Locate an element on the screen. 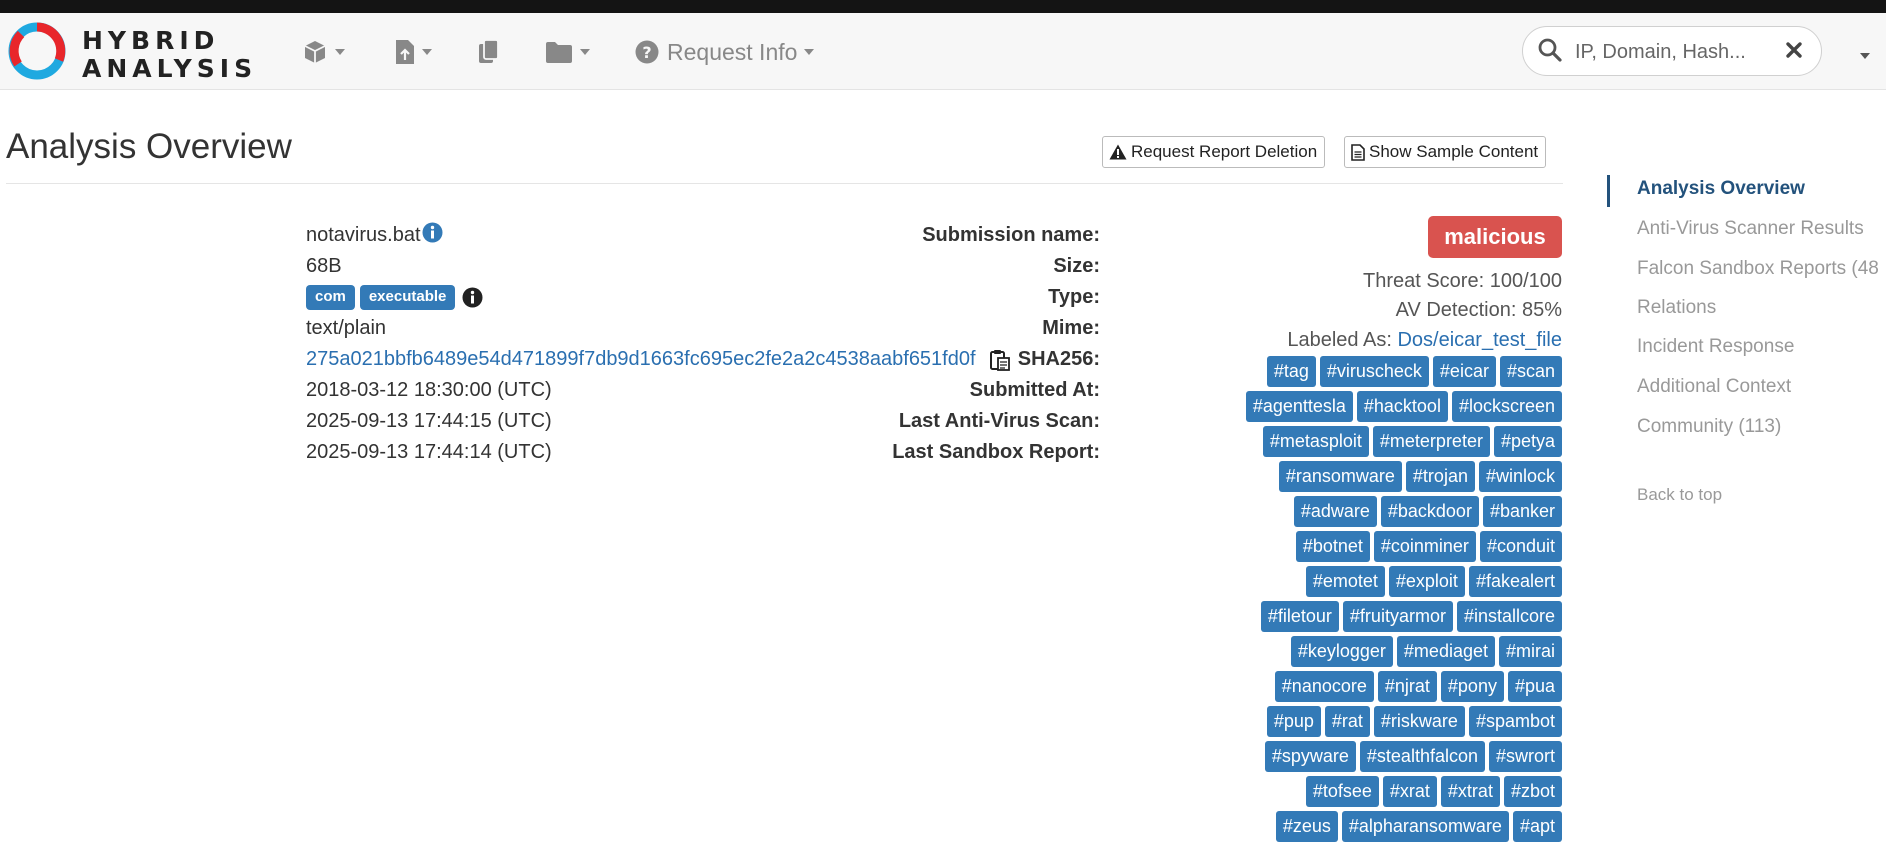 This screenshot has height=846, width=1886. sidenav-av-scanner-results: Anti-Virus Scanner Results is located at coordinates (1750, 229).